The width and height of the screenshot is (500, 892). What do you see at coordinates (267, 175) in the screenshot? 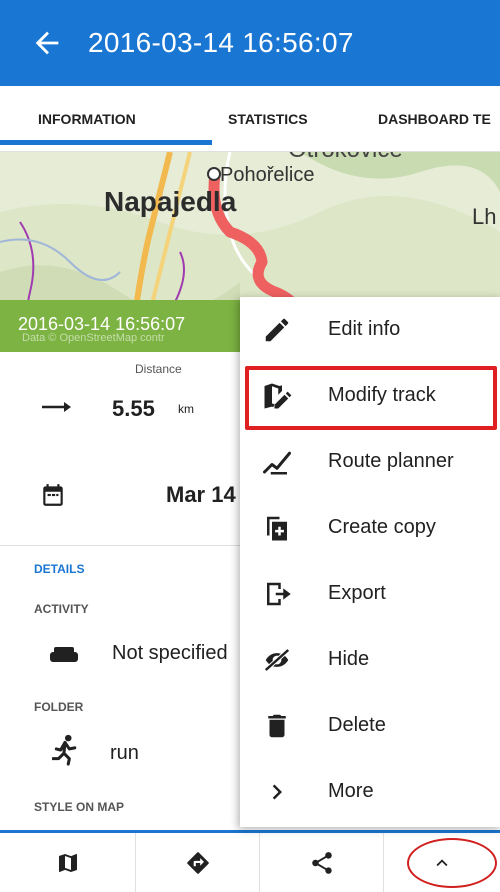
I see `map-label-pohorelice: Pohořelice` at bounding box center [267, 175].